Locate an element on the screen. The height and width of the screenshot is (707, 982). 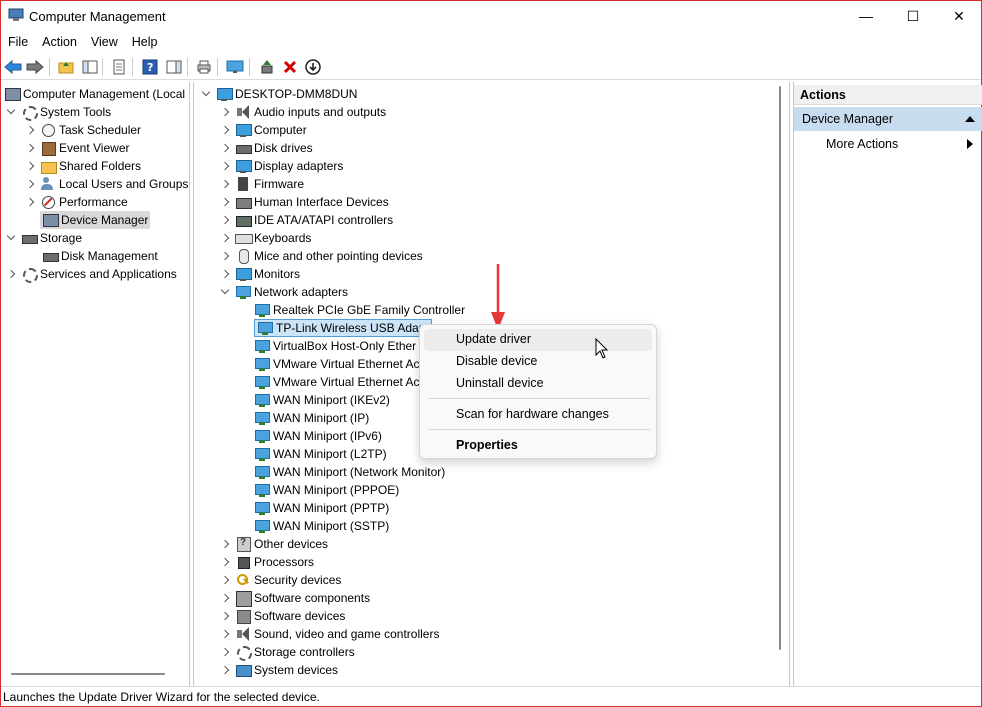
tree-item-shared-folders: Shared Folders is located at coordinates (82, 166).